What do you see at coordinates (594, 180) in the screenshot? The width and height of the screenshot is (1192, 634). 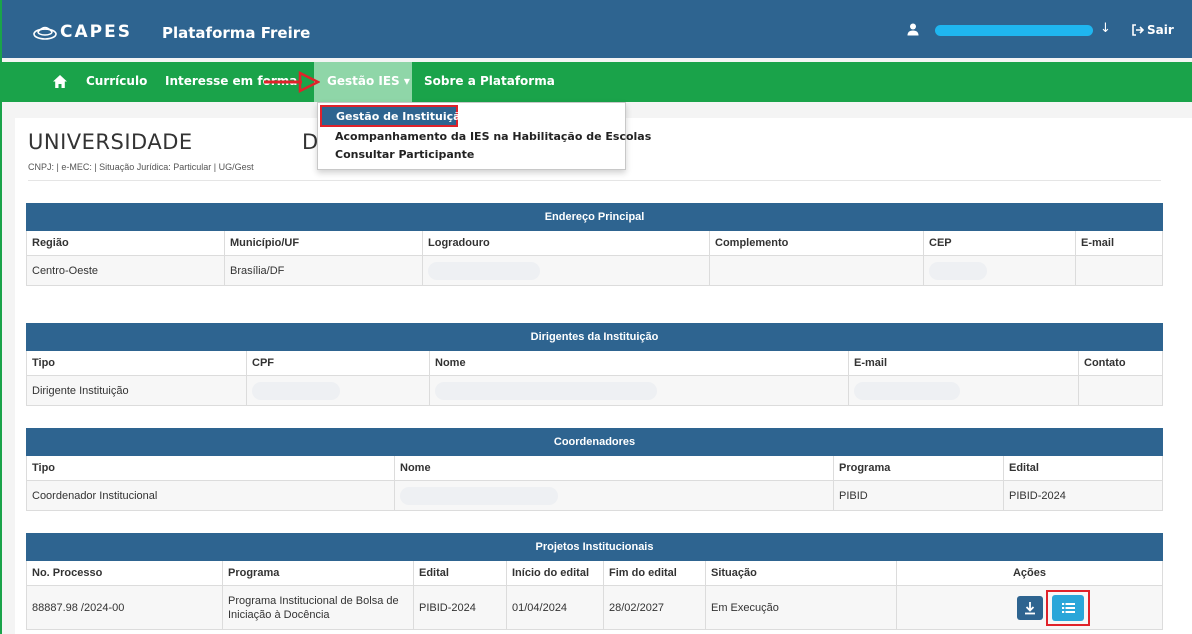 I see `divider` at bounding box center [594, 180].